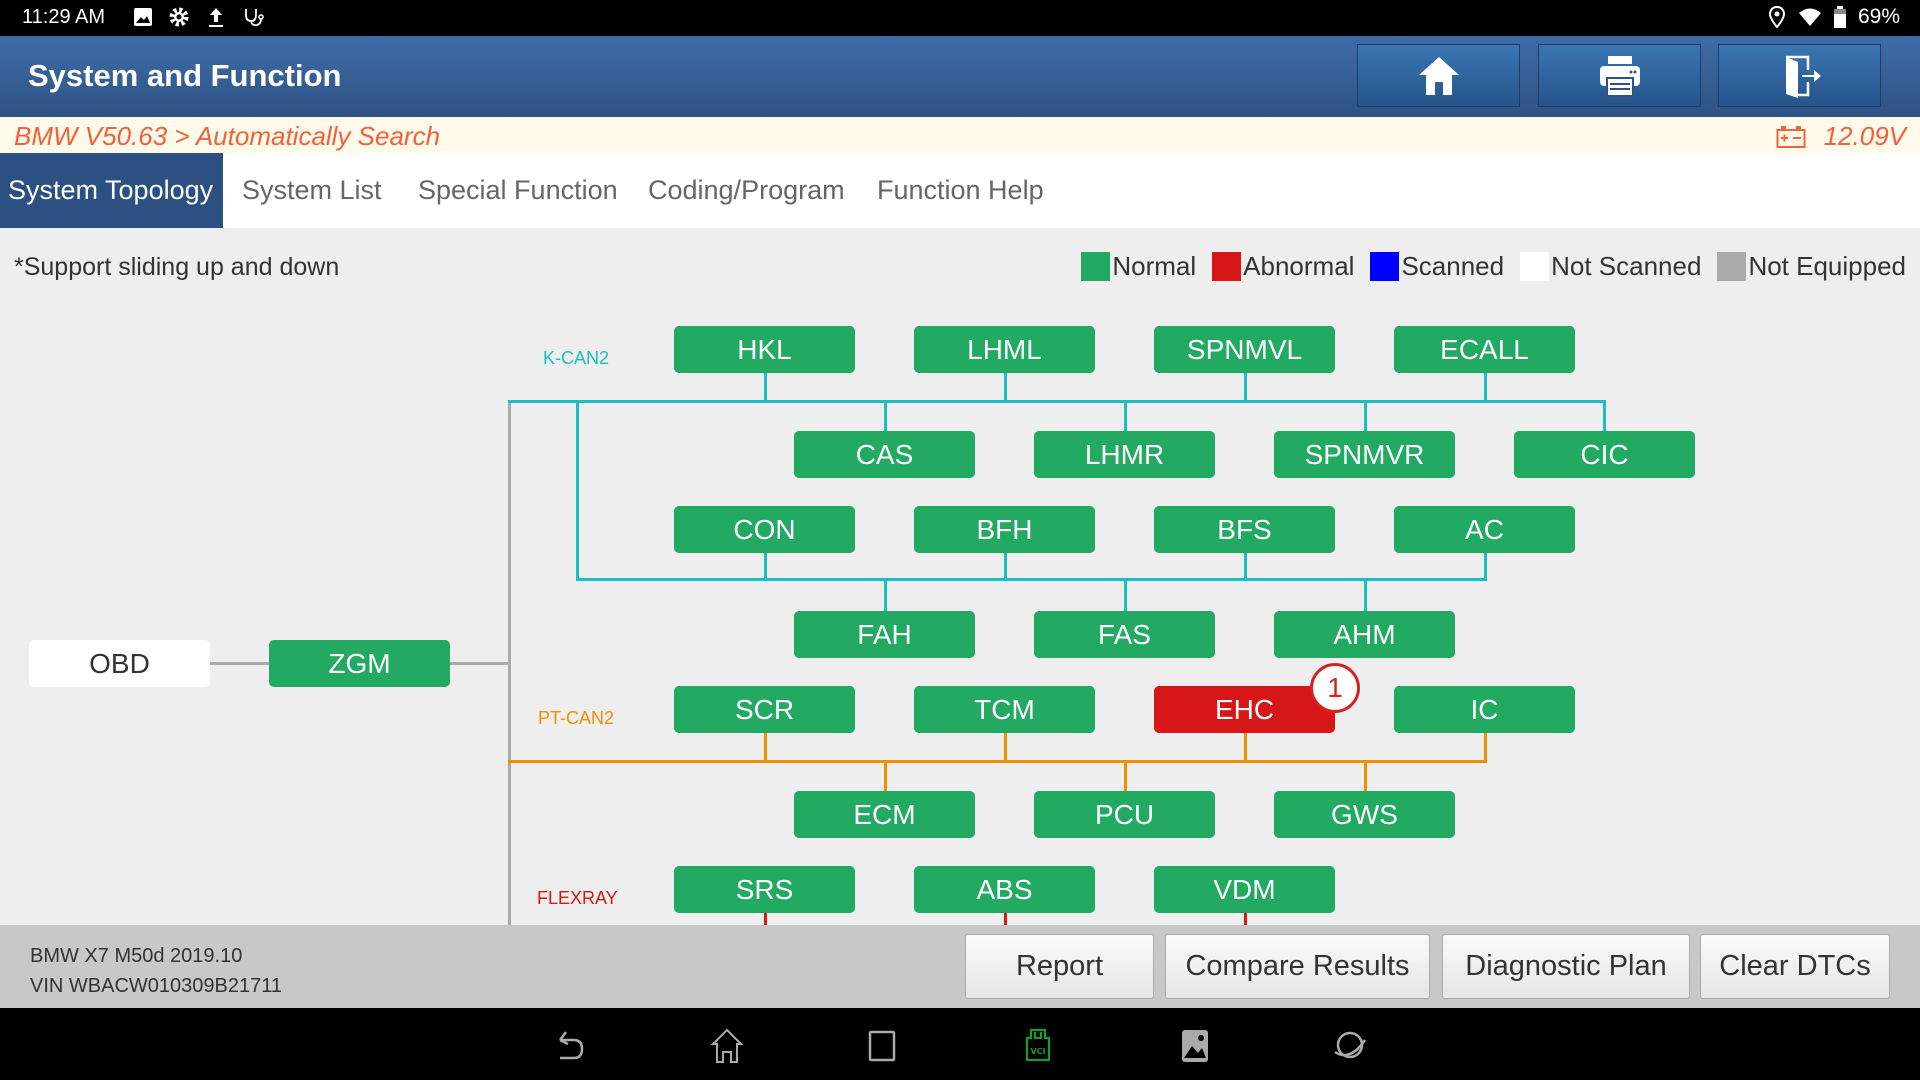 The image size is (1920, 1080). What do you see at coordinates (240, 663) in the screenshot?
I see `obd-link` at bounding box center [240, 663].